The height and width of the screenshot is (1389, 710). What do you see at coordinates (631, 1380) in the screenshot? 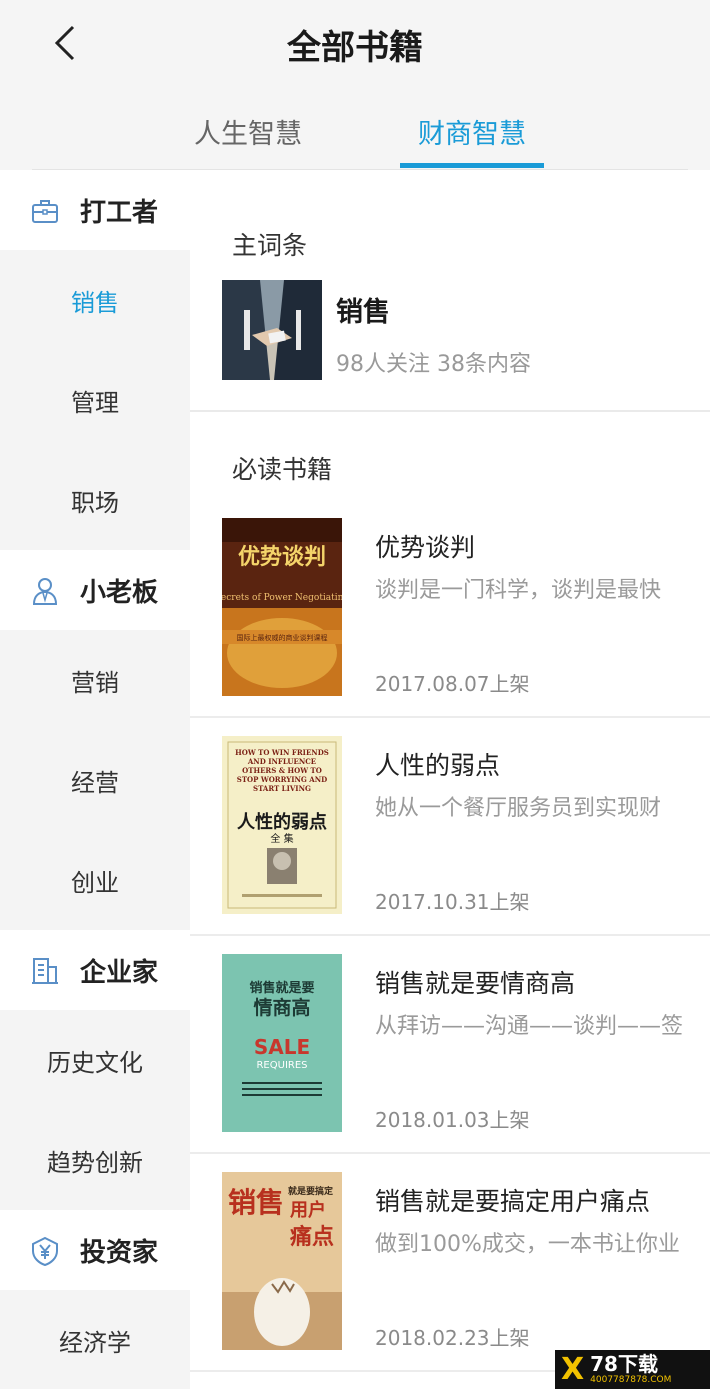
I see `watermark-url: 4007787878.COM` at bounding box center [631, 1380].